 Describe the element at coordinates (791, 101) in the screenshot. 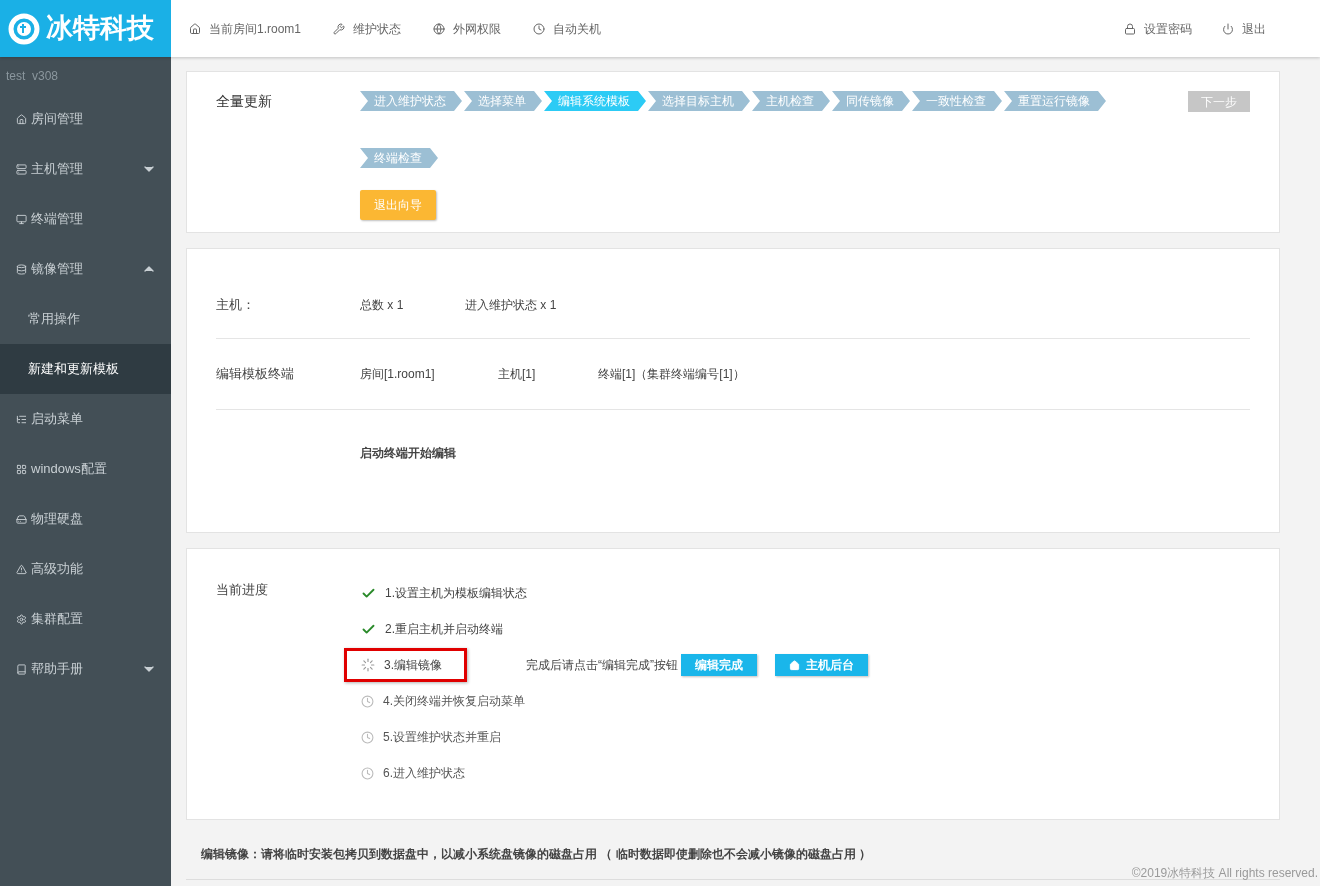

I see `wizard-step: 主机检查` at that location.